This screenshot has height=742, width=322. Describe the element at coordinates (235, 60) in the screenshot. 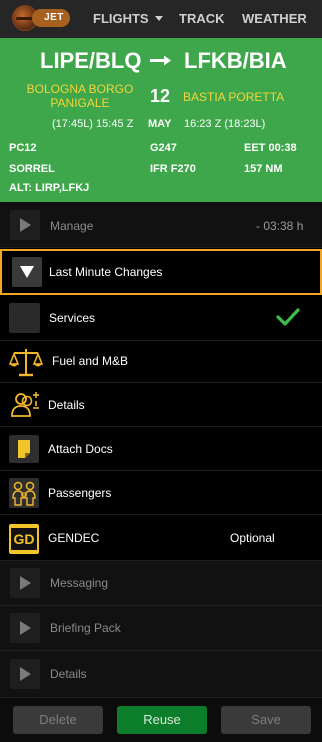

I see `arrival-code: LFKB/BIA` at that location.